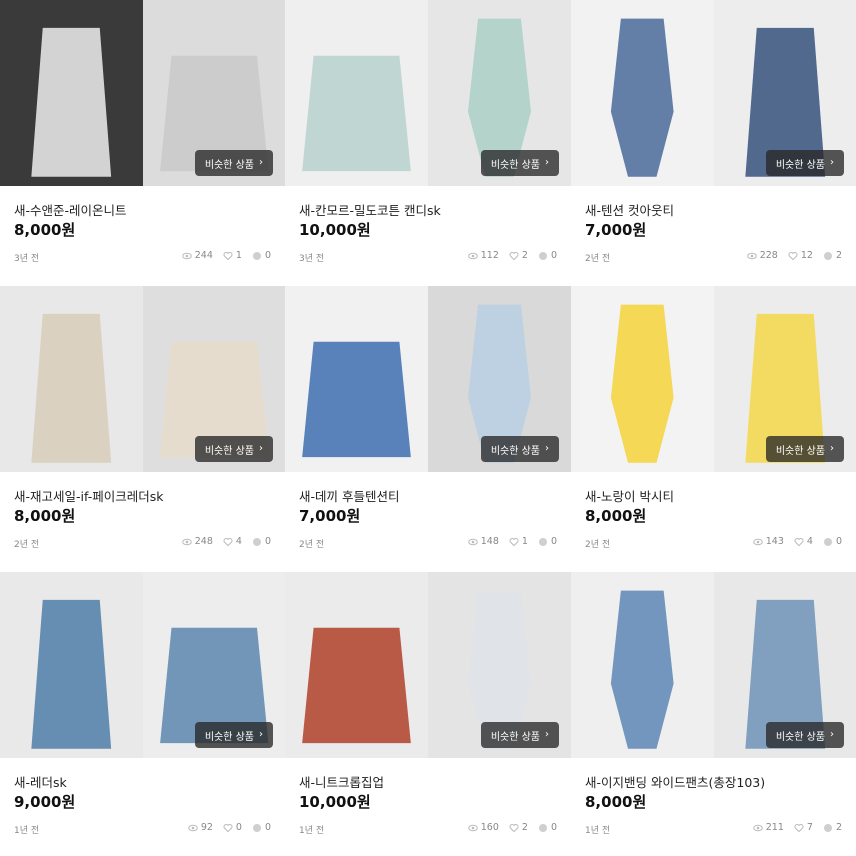 This screenshot has width=856, height=856. I want to click on product-stats: 244 1 0, so click(226, 255).